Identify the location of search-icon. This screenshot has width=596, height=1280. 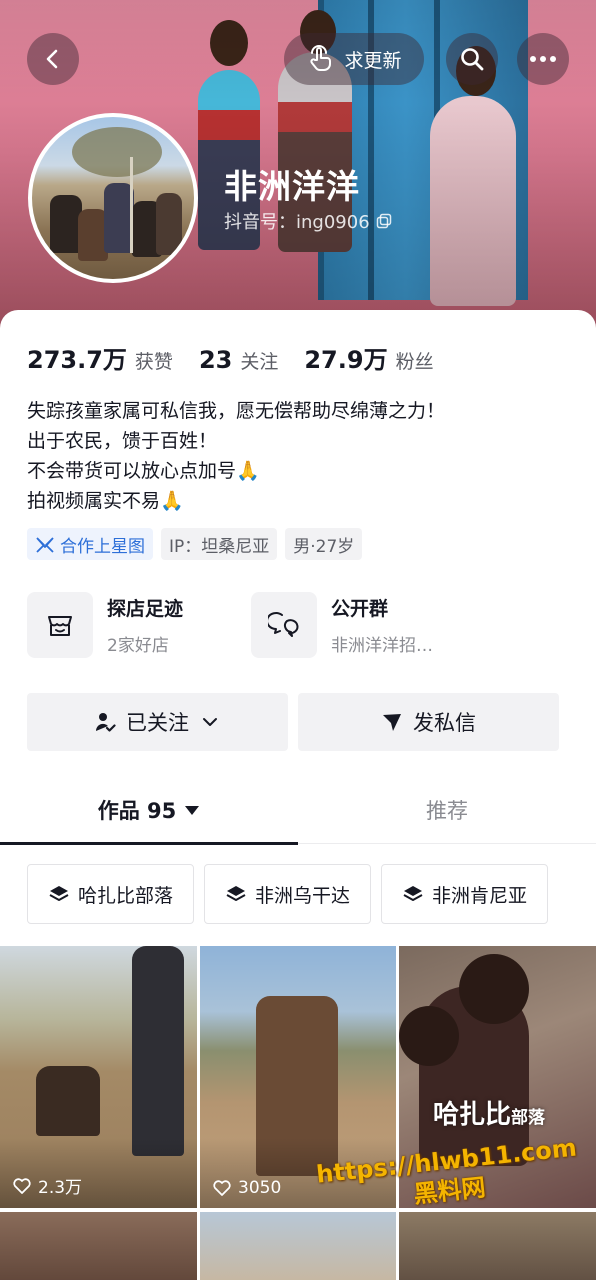
(472, 59).